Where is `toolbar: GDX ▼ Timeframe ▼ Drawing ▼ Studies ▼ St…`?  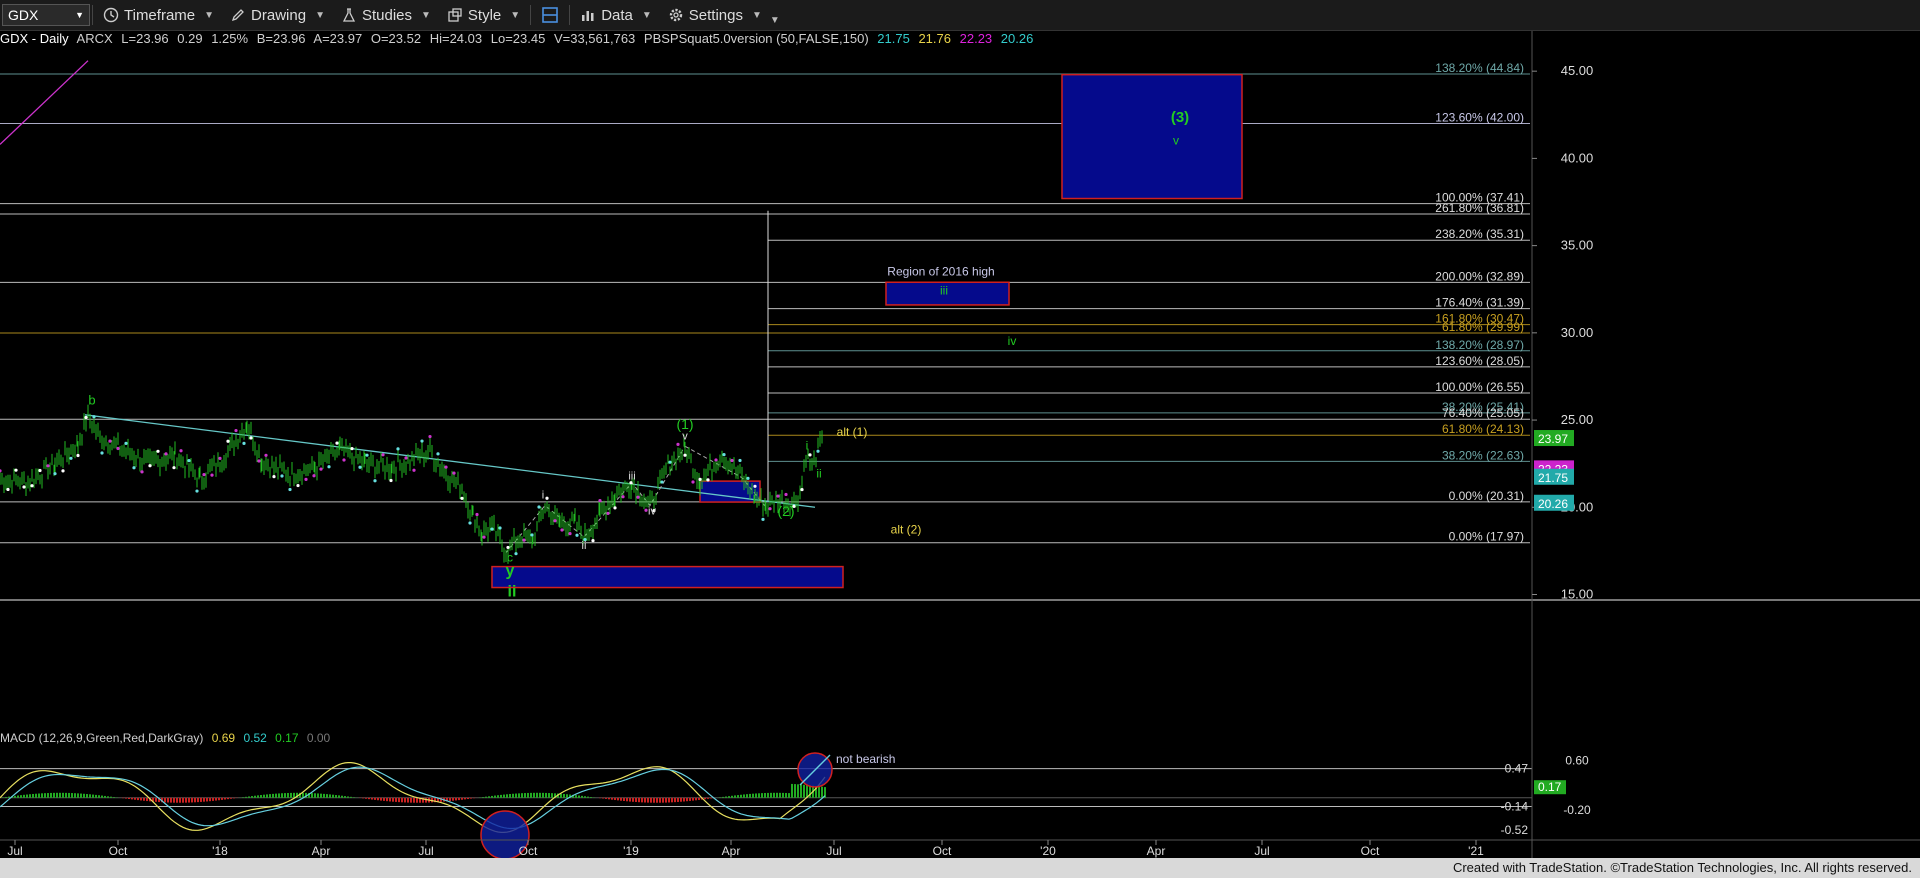 toolbar: GDX ▼ Timeframe ▼ Drawing ▼ Studies ▼ St… is located at coordinates (960, 15).